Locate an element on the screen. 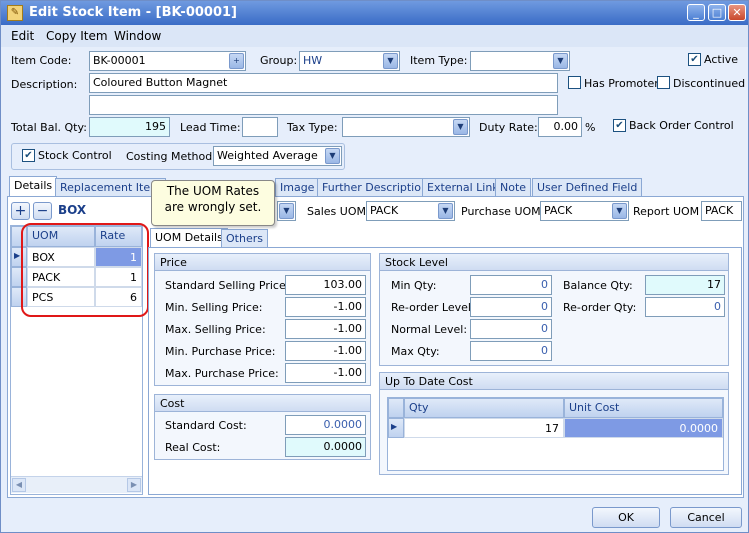 This screenshot has width=749, height=533. lead-time-input is located at coordinates (260, 127).